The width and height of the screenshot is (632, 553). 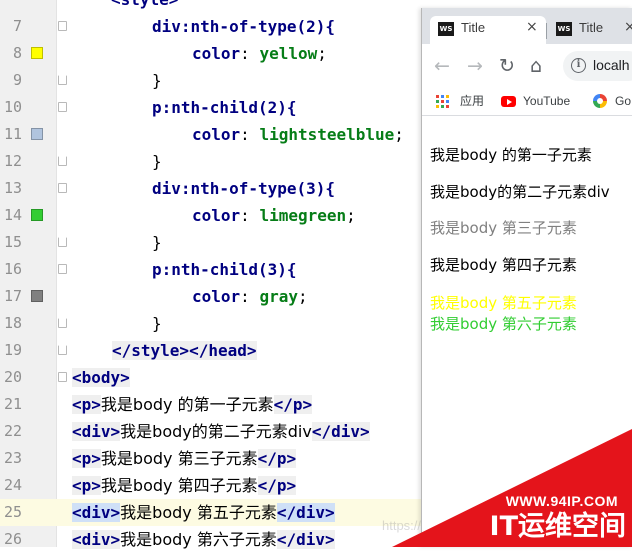 I want to click on code-text: p:nth-child(2){, so click(x=224, y=107).